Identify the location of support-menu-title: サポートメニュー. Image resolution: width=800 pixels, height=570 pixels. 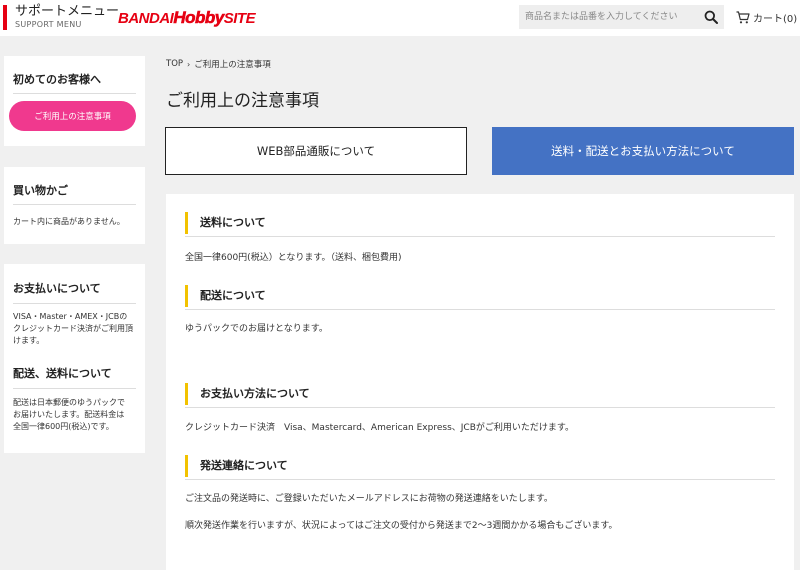
(67, 11).